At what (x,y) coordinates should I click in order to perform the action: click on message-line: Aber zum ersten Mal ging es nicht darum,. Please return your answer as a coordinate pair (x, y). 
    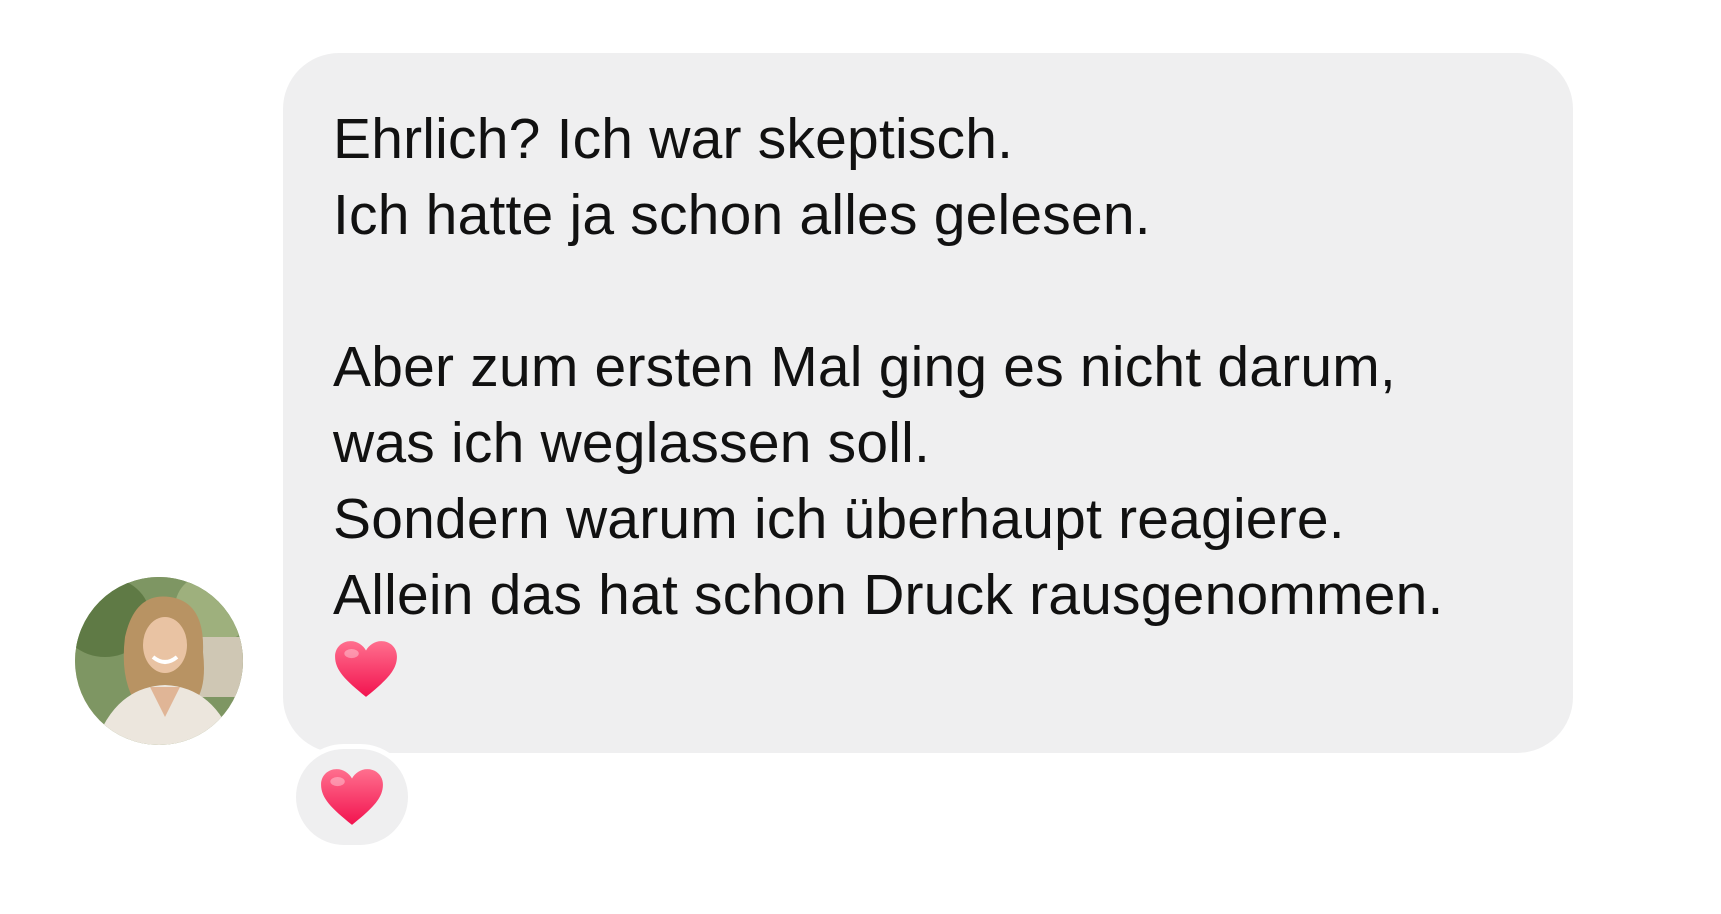
    Looking at the image, I should click on (864, 367).